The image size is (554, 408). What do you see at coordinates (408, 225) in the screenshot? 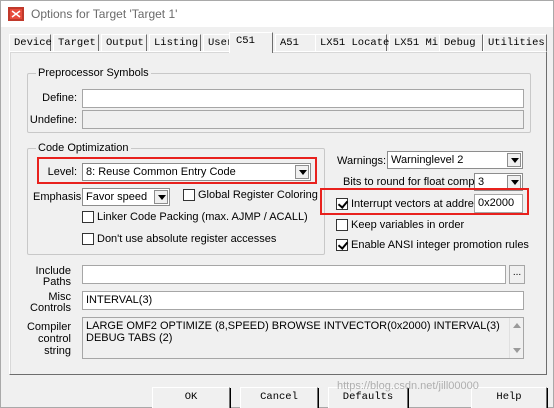
I see `keep-variables-label: Keep variables in order` at bounding box center [408, 225].